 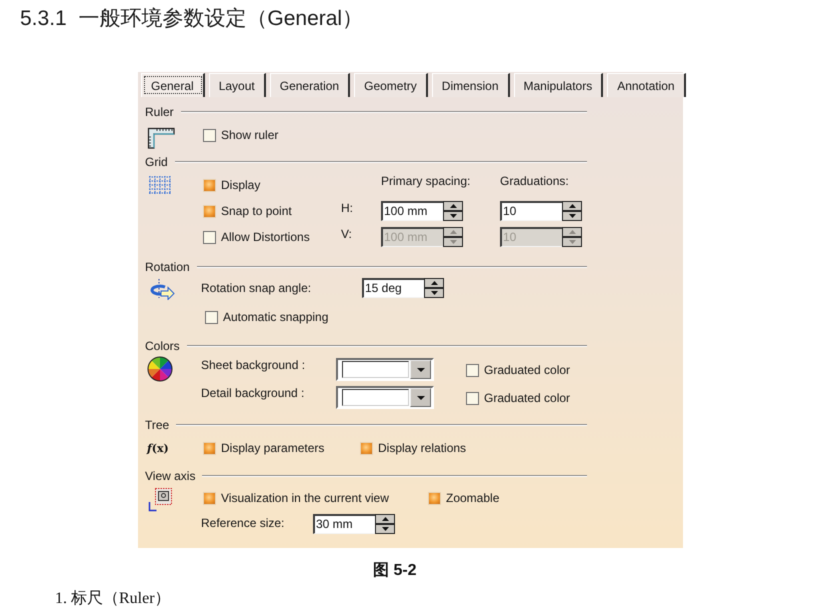 I want to click on checkbox-label: Allow Distortions, so click(x=265, y=237).